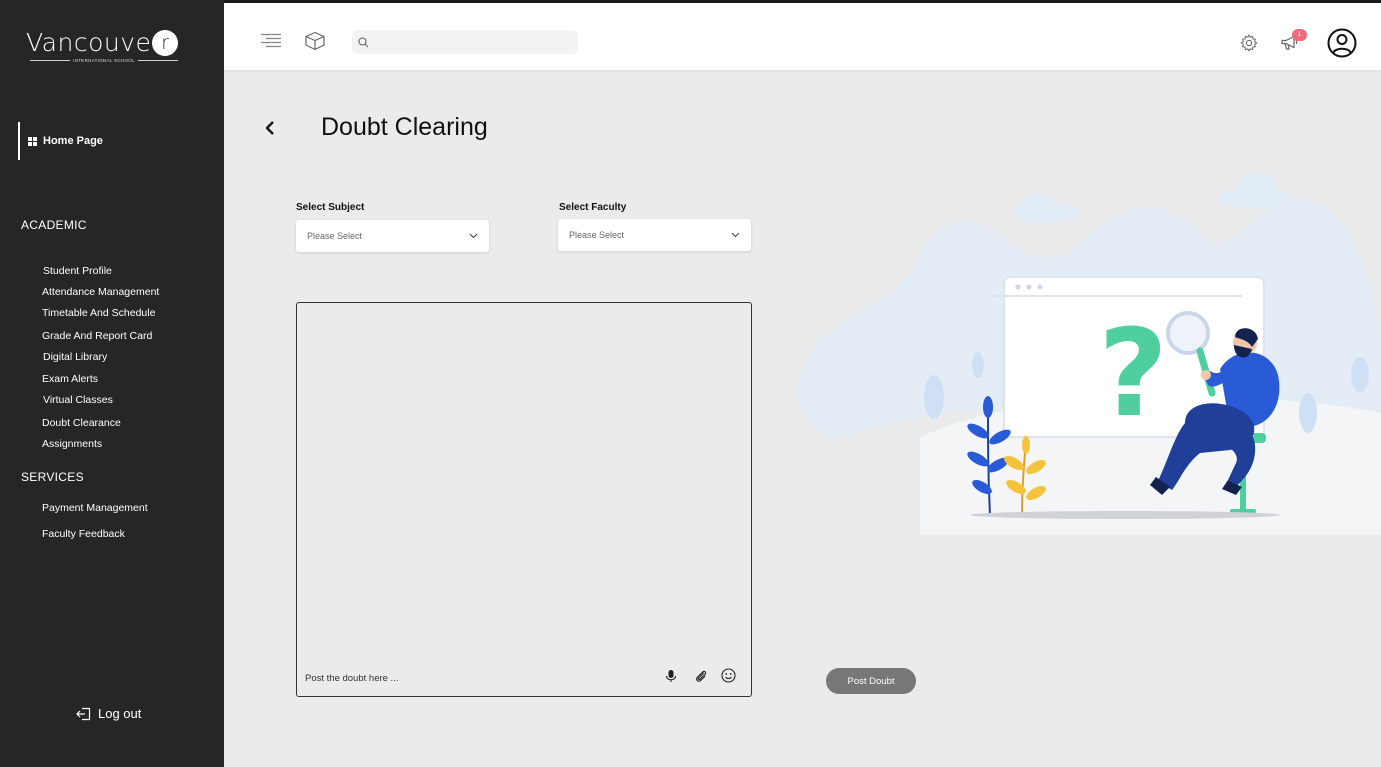  Describe the element at coordinates (597, 235) in the screenshot. I see `faculty-select-value: Please Select` at that location.